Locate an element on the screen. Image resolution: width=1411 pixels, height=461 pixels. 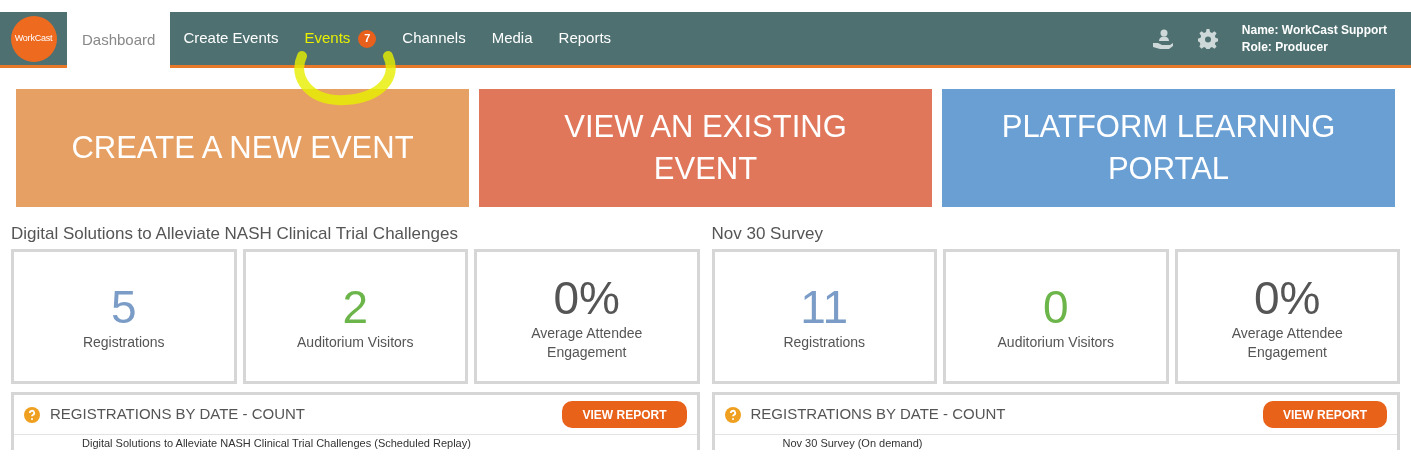
event-title: Nov 30 Survey is located at coordinates (767, 234).